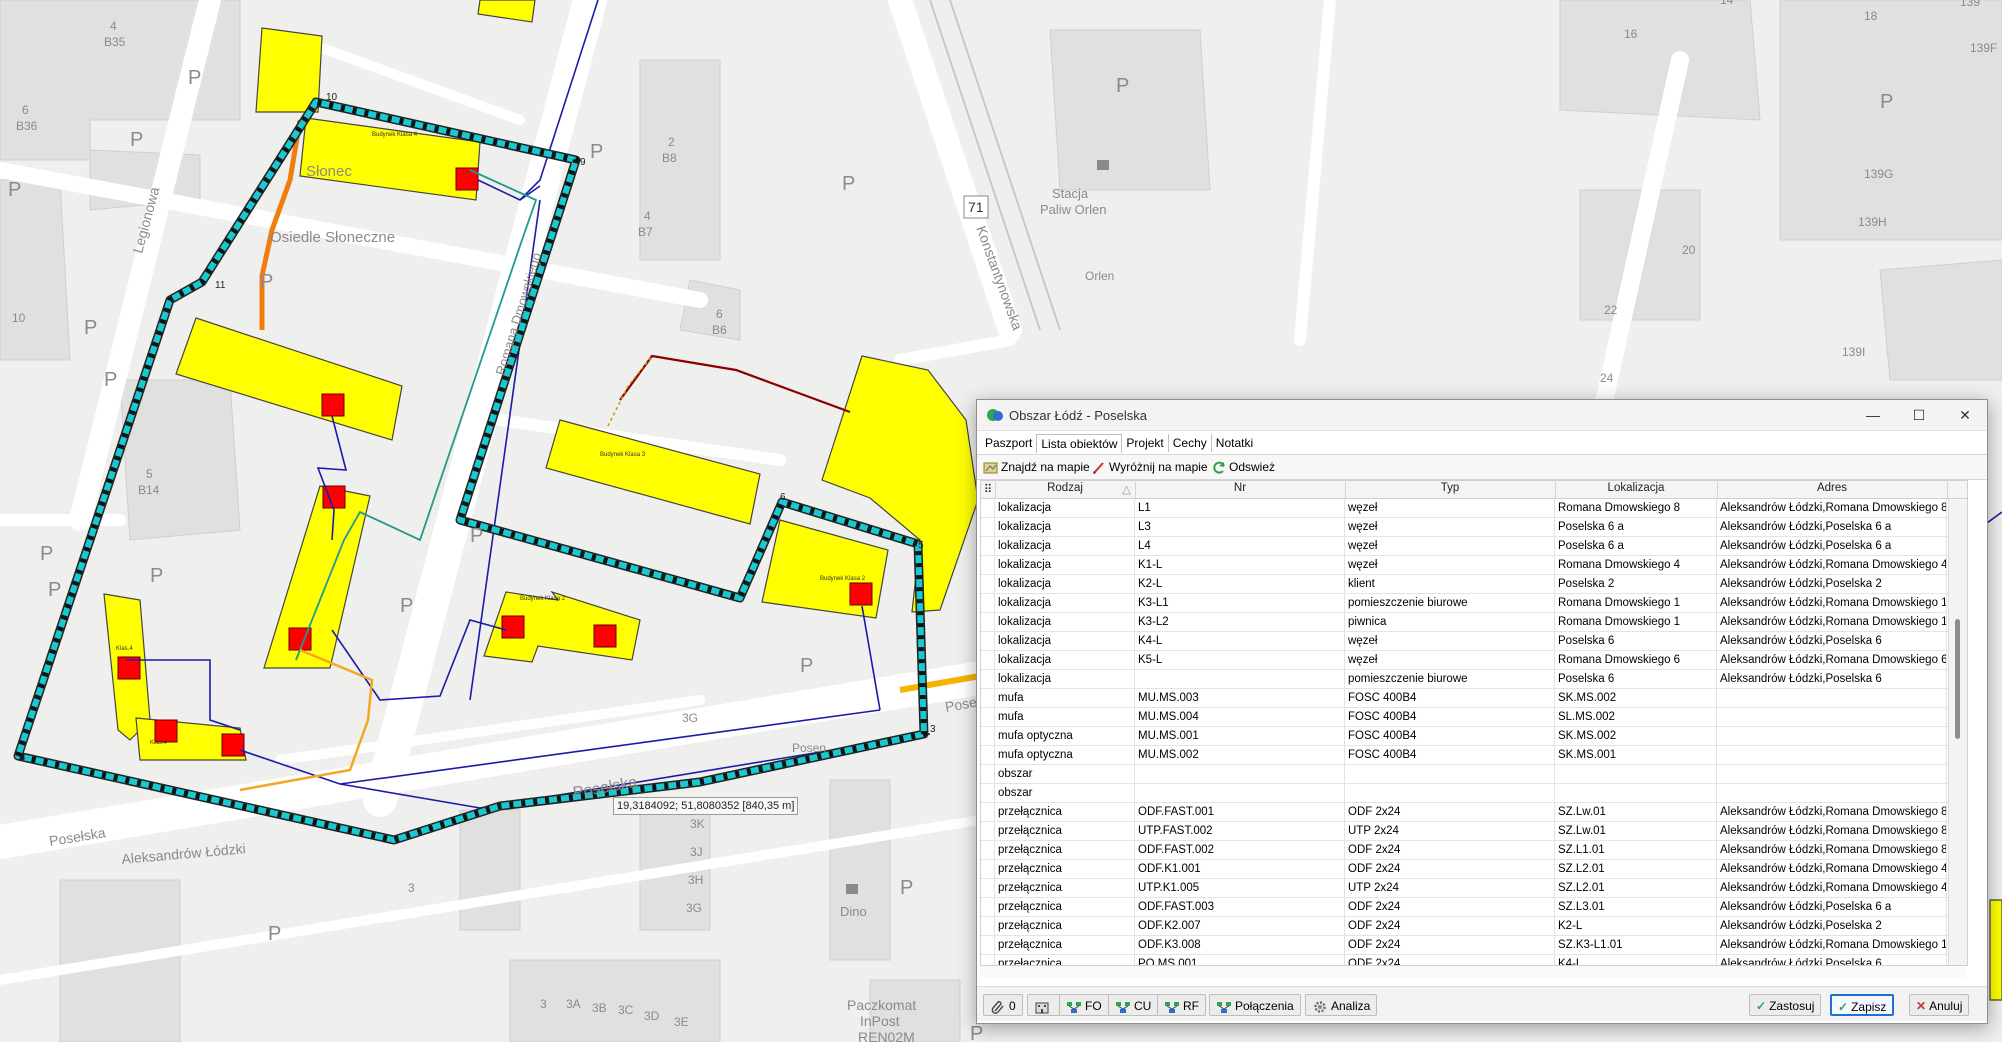 The image size is (2002, 1042). What do you see at coordinates (1450, 565) in the screenshot?
I see `table-cell: węzeł` at bounding box center [1450, 565].